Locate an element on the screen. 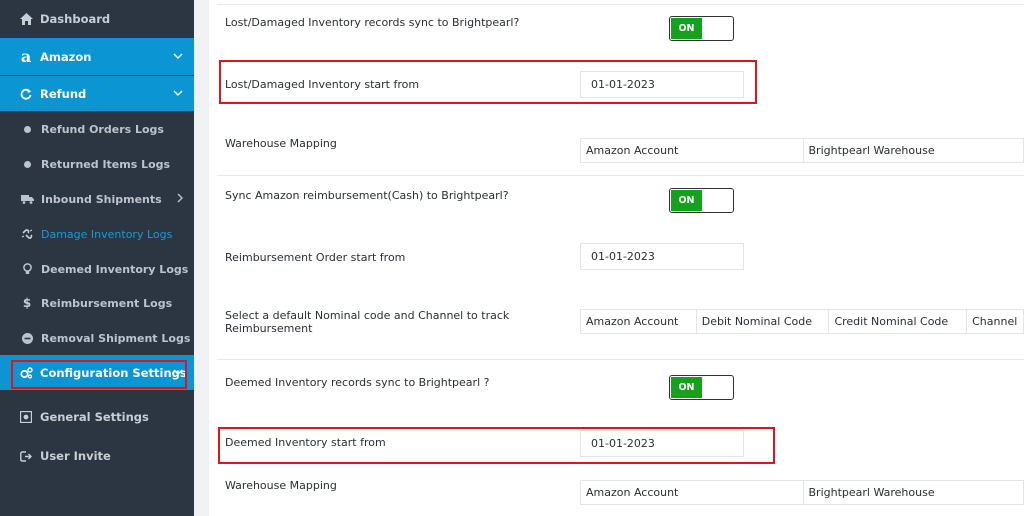 The height and width of the screenshot is (516, 1024). minus-circle-icon is located at coordinates (27, 338).